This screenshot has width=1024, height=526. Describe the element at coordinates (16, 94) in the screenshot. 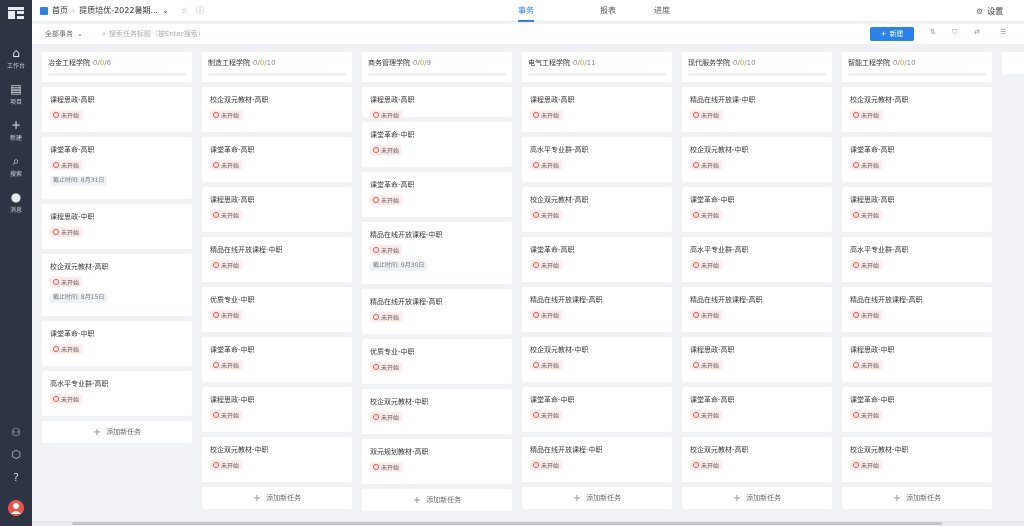

I see `sidebar-item-project: ▤ 项目` at that location.